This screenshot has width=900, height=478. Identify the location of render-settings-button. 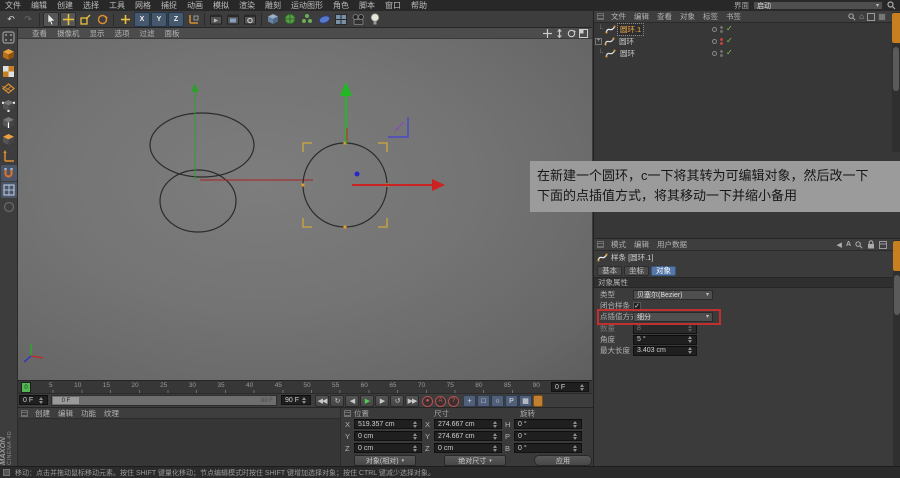
(250, 19).